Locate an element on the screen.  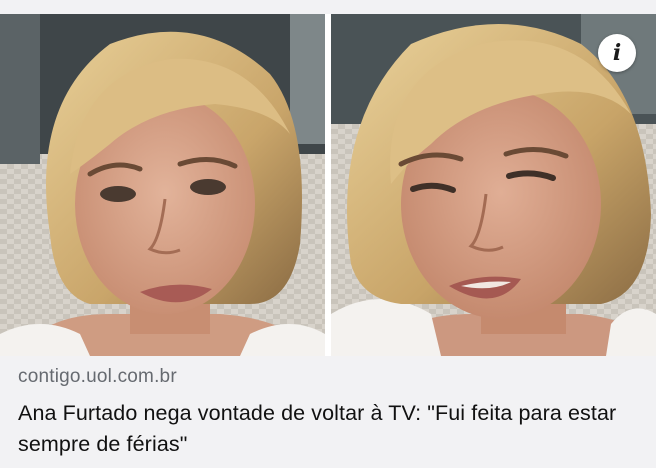
info-button: i is located at coordinates (617, 53).